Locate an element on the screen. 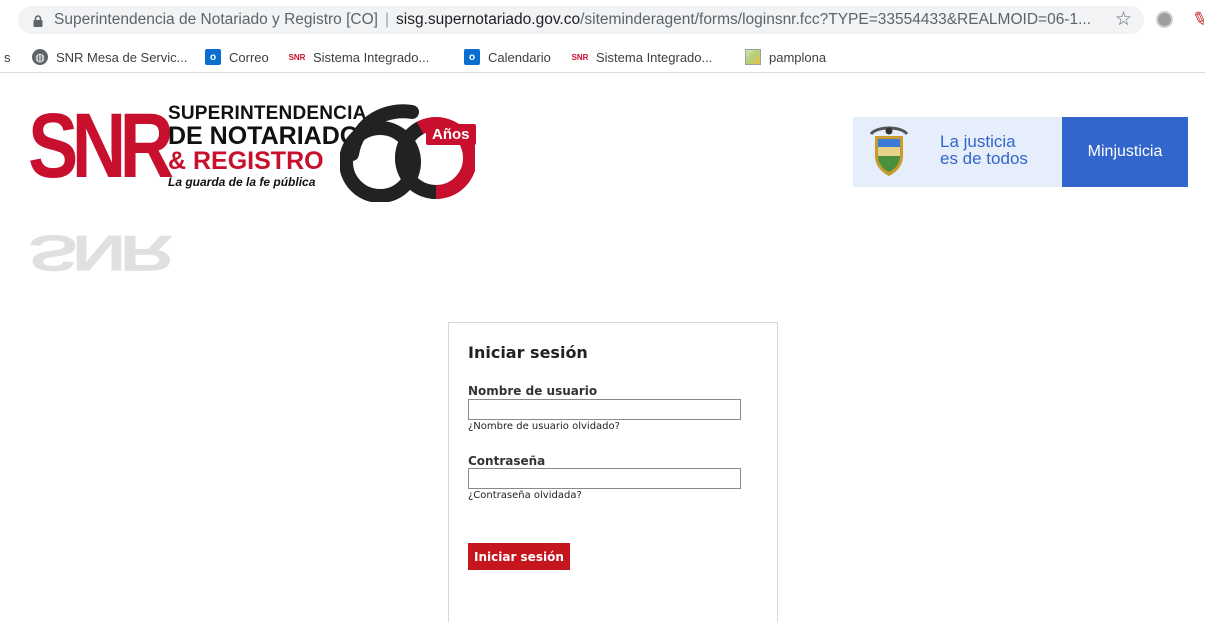  bookmark-label: pamplona is located at coordinates (798, 57).